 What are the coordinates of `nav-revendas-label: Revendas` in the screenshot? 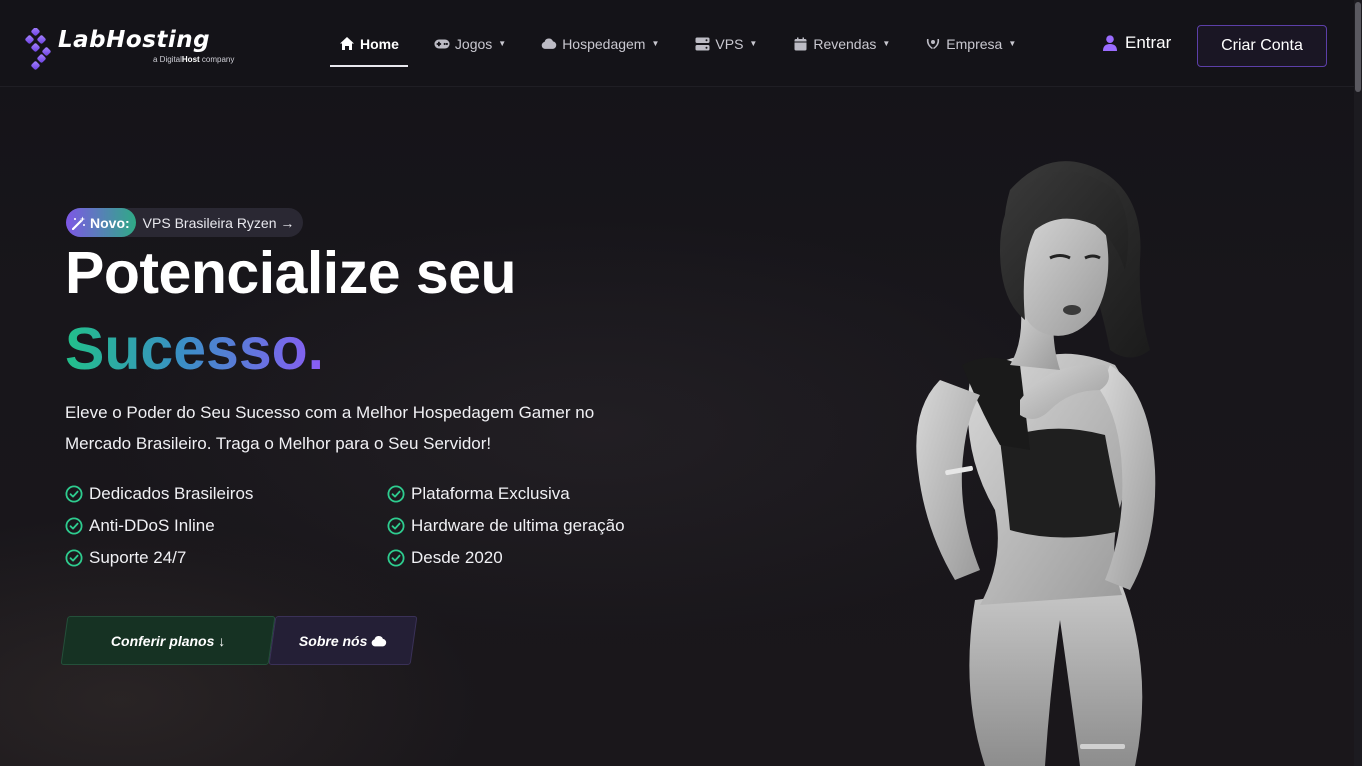 It's located at (845, 43).